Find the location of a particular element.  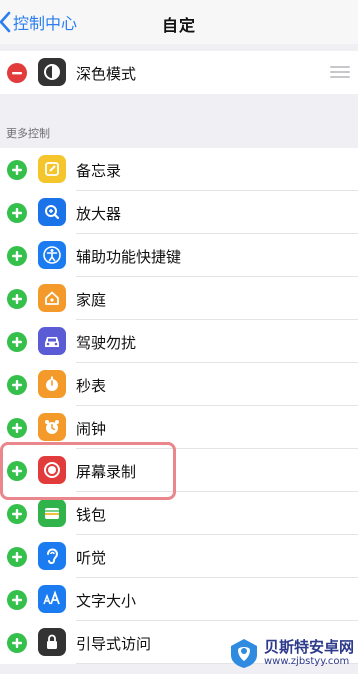

list-item-stopwatch: 秒表 is located at coordinates (179, 384).